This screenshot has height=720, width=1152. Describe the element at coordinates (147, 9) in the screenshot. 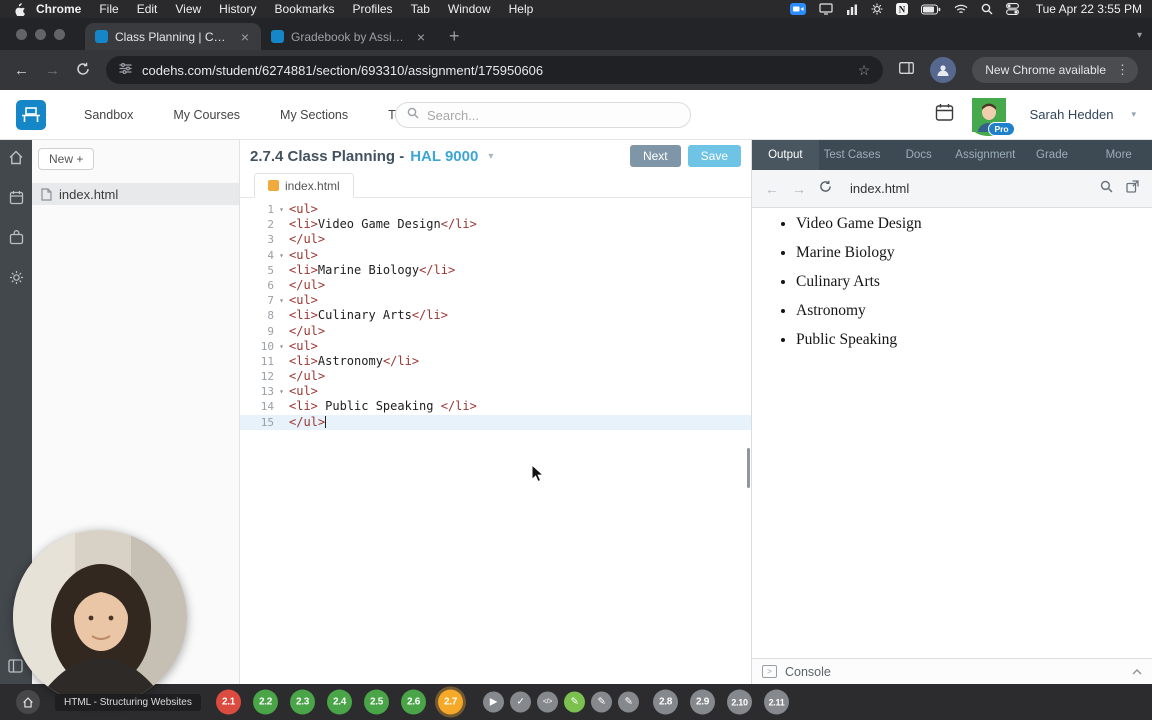

I see `menubar-item: Edit` at that location.